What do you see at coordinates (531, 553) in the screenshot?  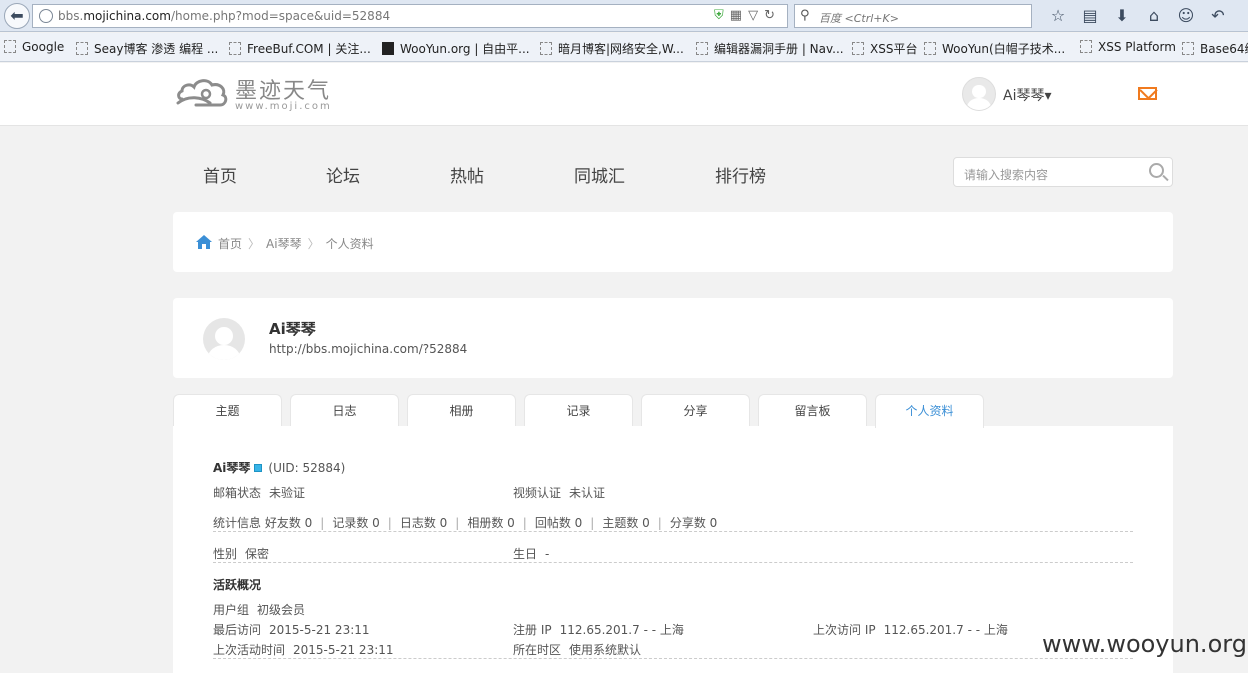 I see `birthday-row: 生日 -` at bounding box center [531, 553].